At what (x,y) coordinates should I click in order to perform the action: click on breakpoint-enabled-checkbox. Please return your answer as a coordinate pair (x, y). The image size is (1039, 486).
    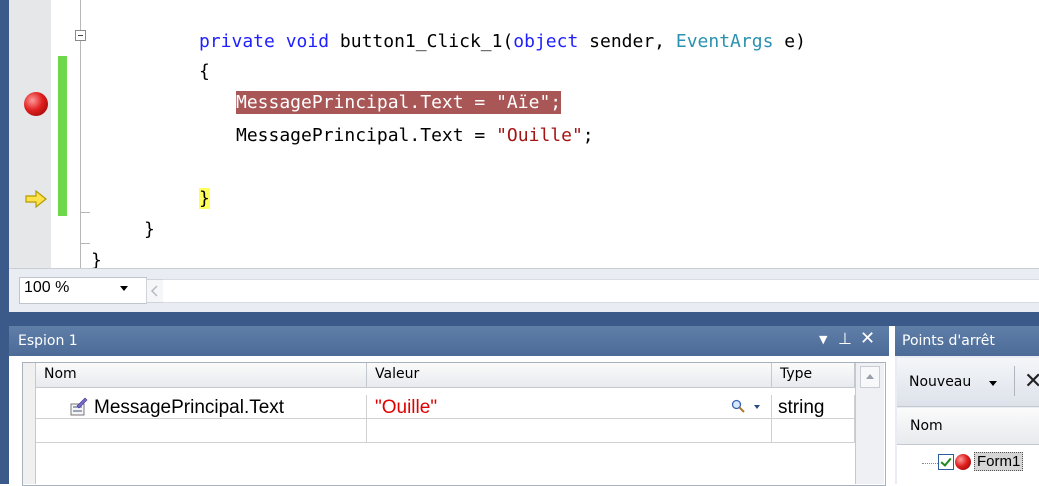
    Looking at the image, I should click on (946, 462).